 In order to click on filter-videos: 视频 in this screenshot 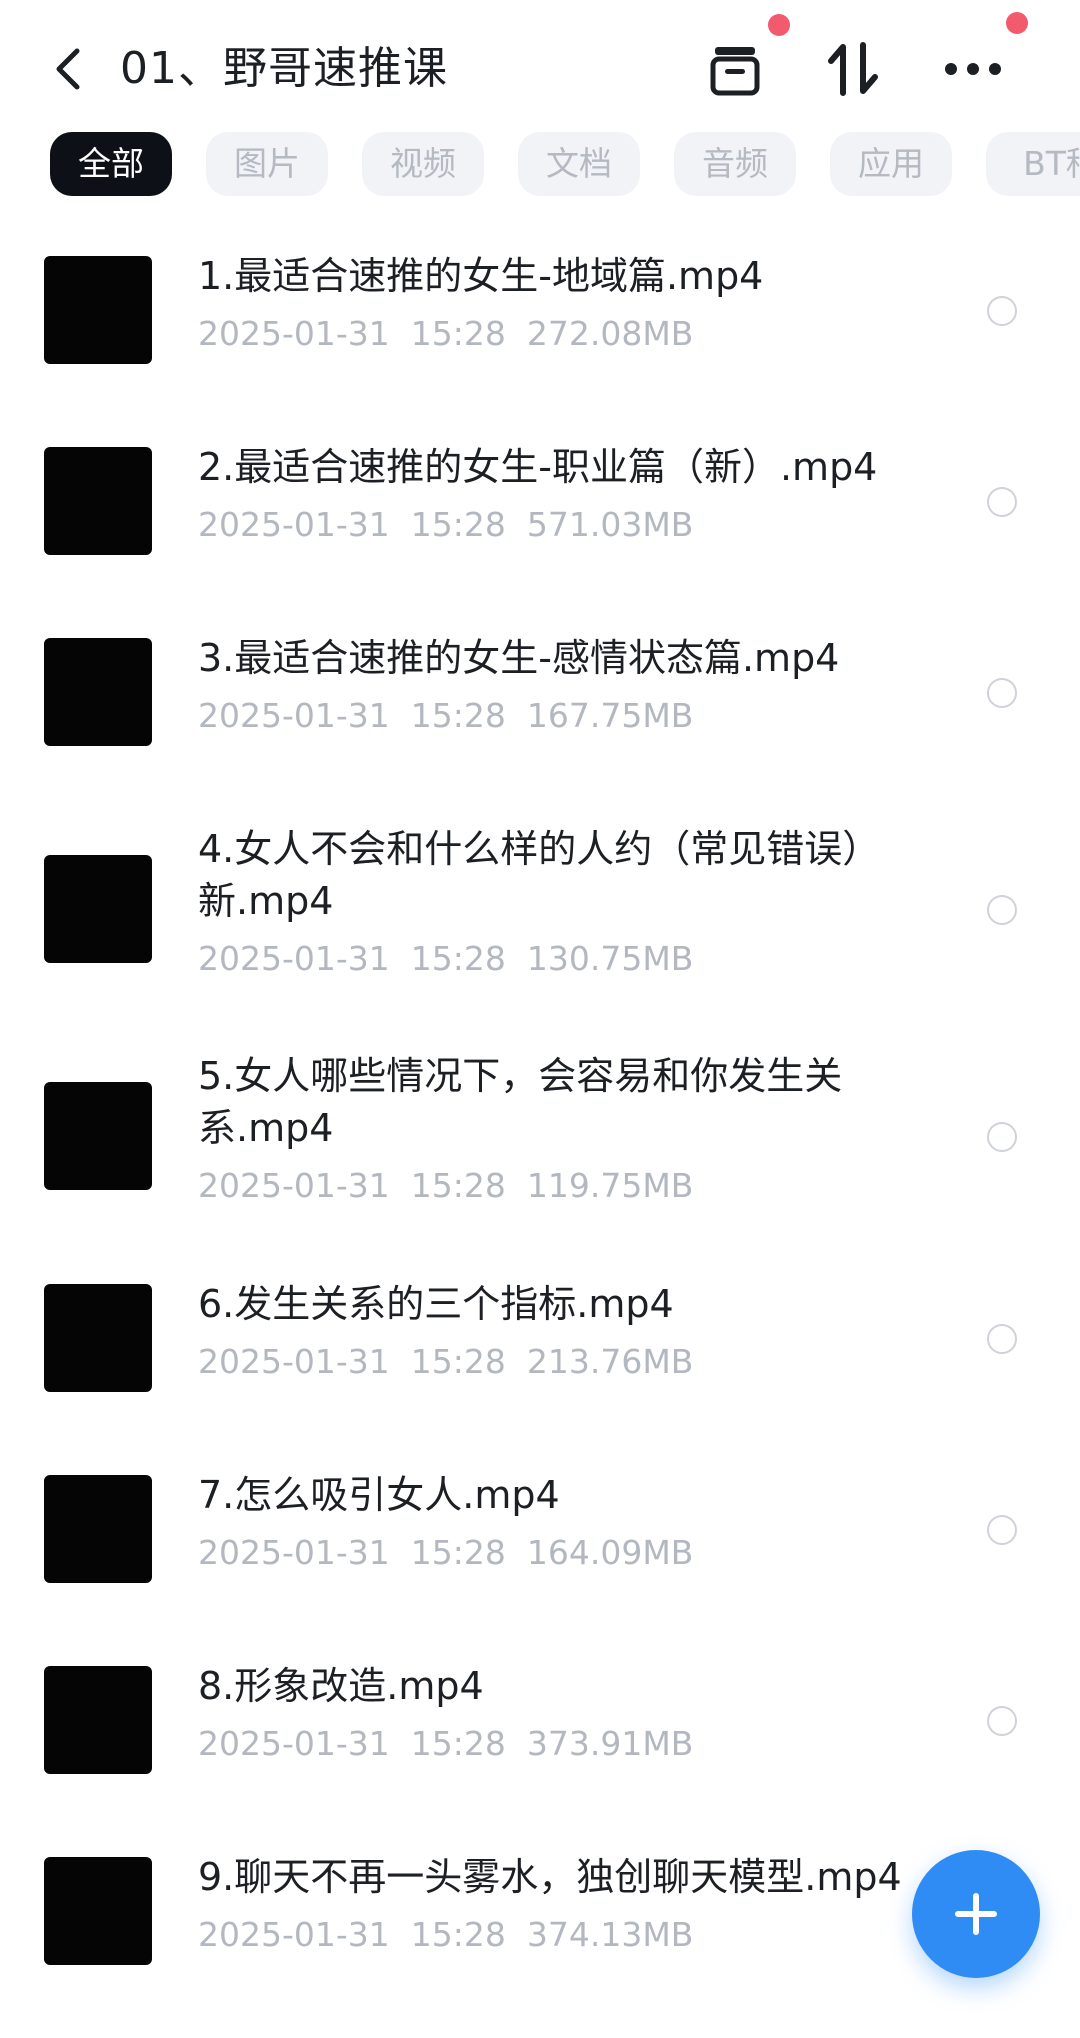, I will do `click(423, 164)`.